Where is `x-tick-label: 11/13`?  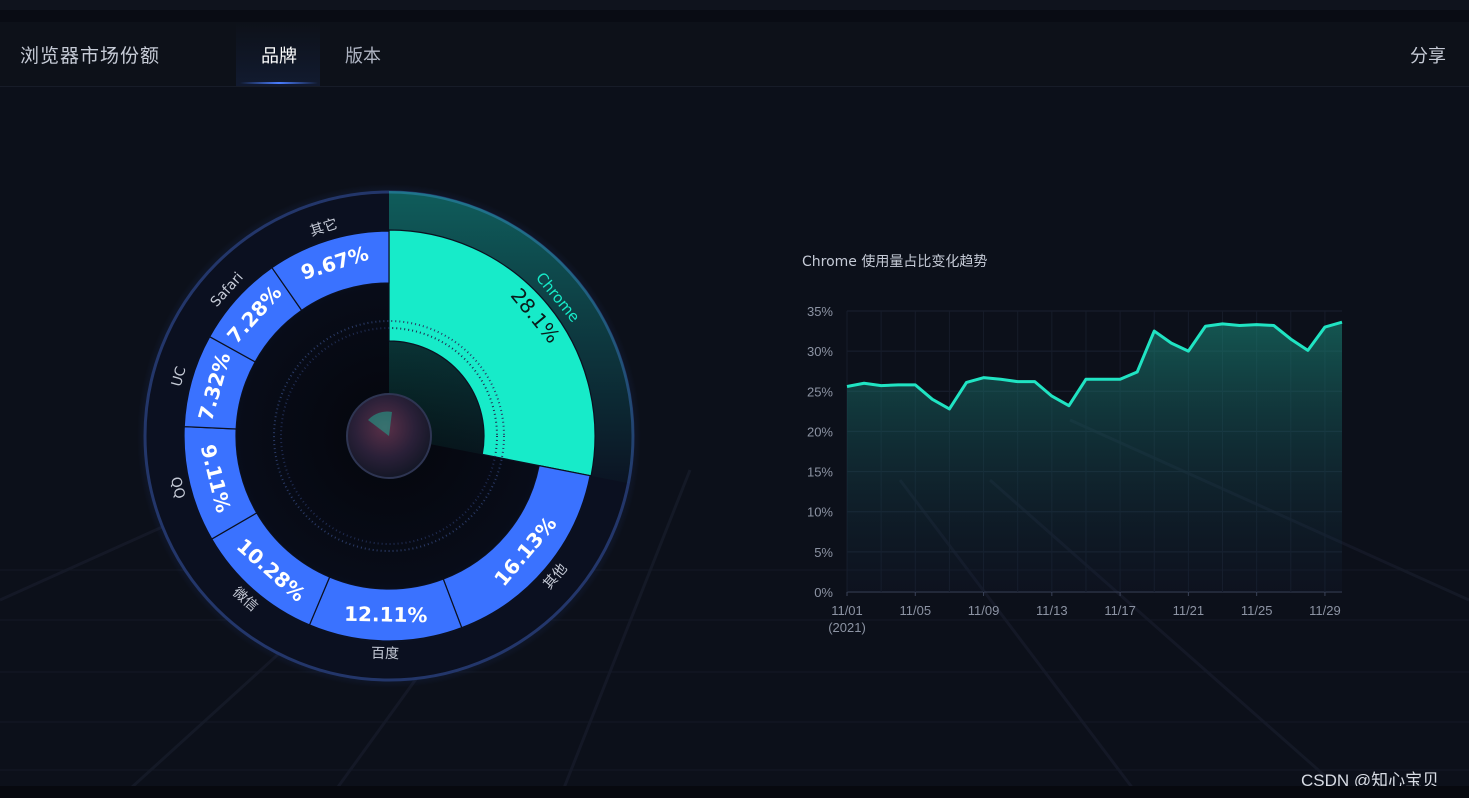 x-tick-label: 11/13 is located at coordinates (1052, 610).